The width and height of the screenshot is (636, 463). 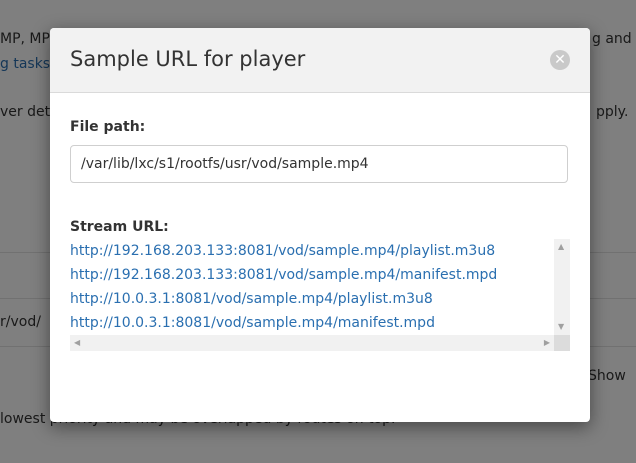 What do you see at coordinates (562, 287) in the screenshot?
I see `vertical-scrollbar: ▲ ▼` at bounding box center [562, 287].